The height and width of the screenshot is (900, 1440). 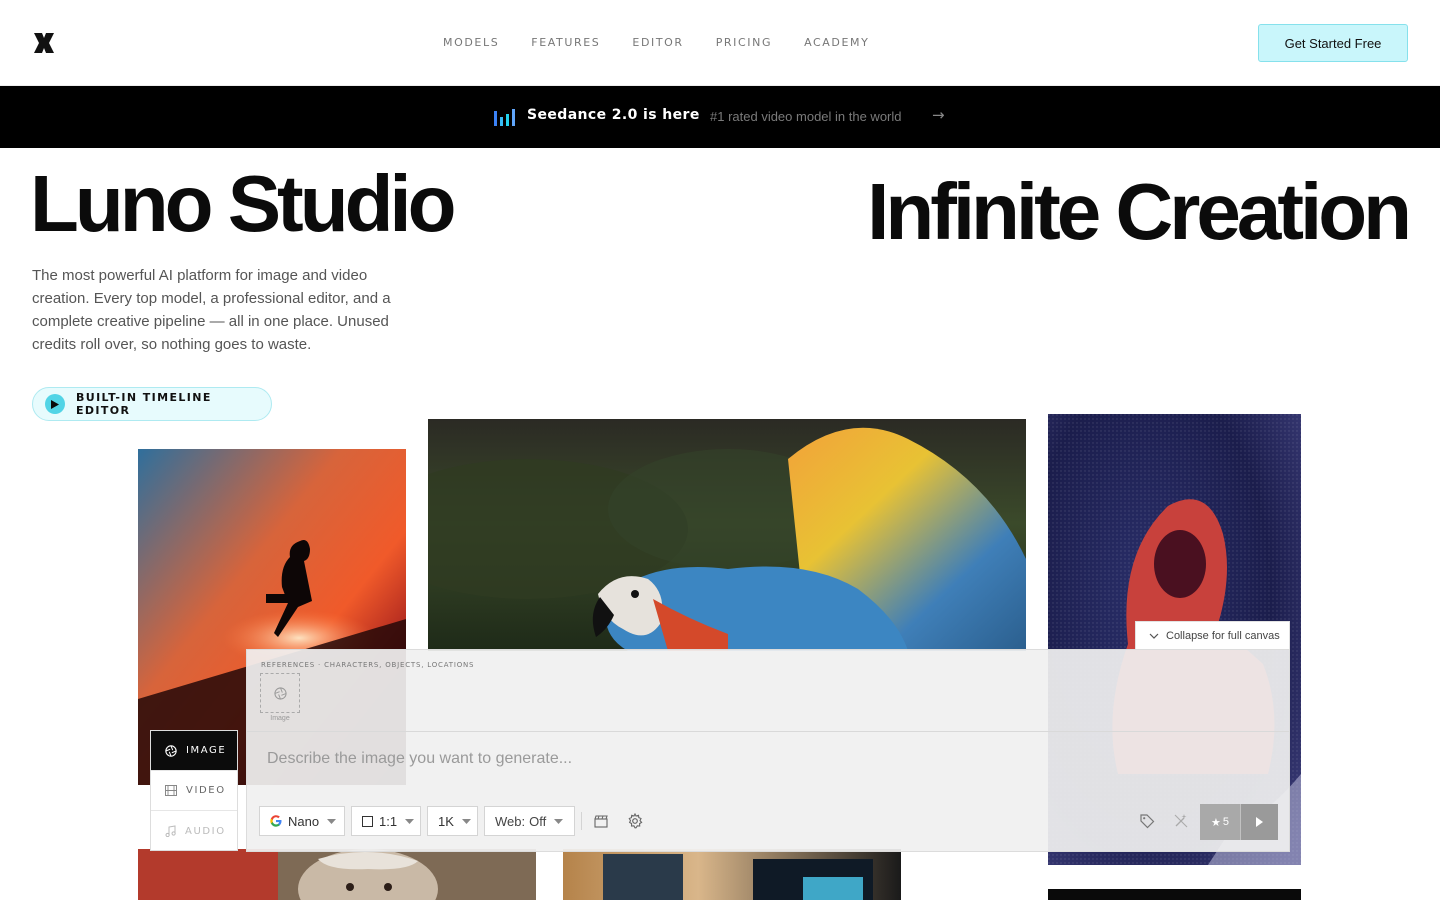 I want to click on gallery-image-car-sunset, so click(x=732, y=874).